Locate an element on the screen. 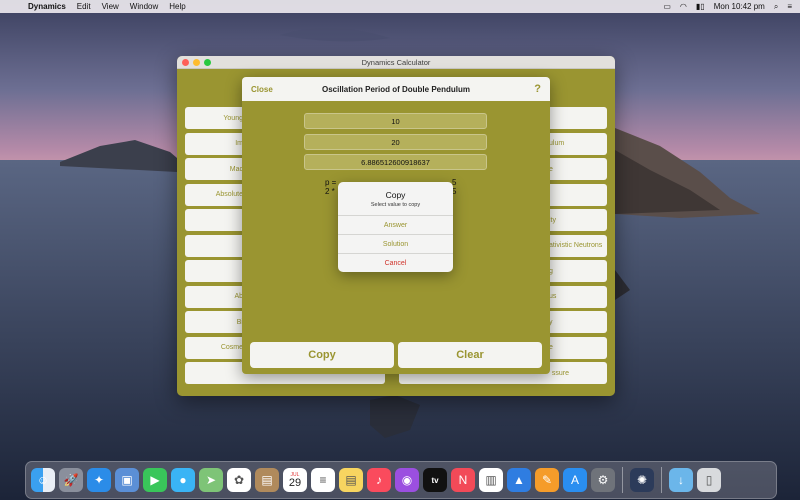 This screenshot has width=800, height=500. notes-icon: ▤ is located at coordinates (351, 480).